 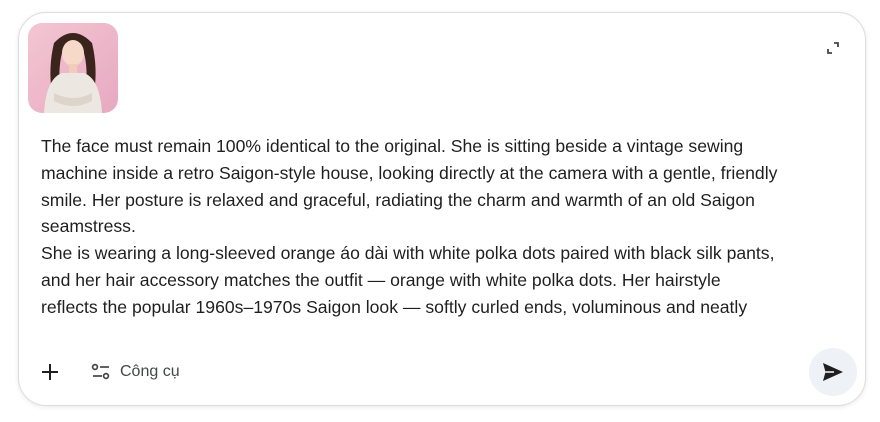 I want to click on add-button, so click(x=50, y=372).